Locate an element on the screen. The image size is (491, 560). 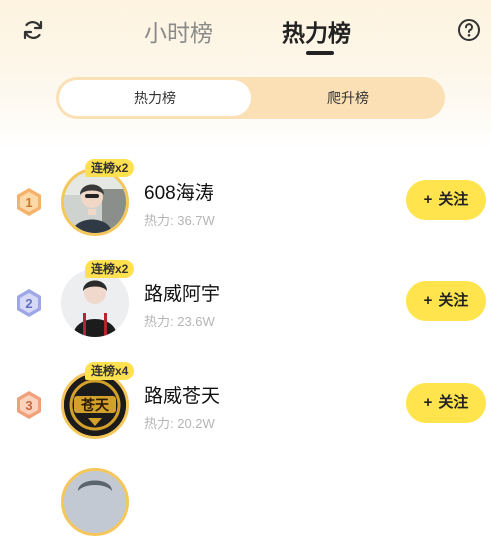
streamer-name: 路威苍天 is located at coordinates (182, 396).